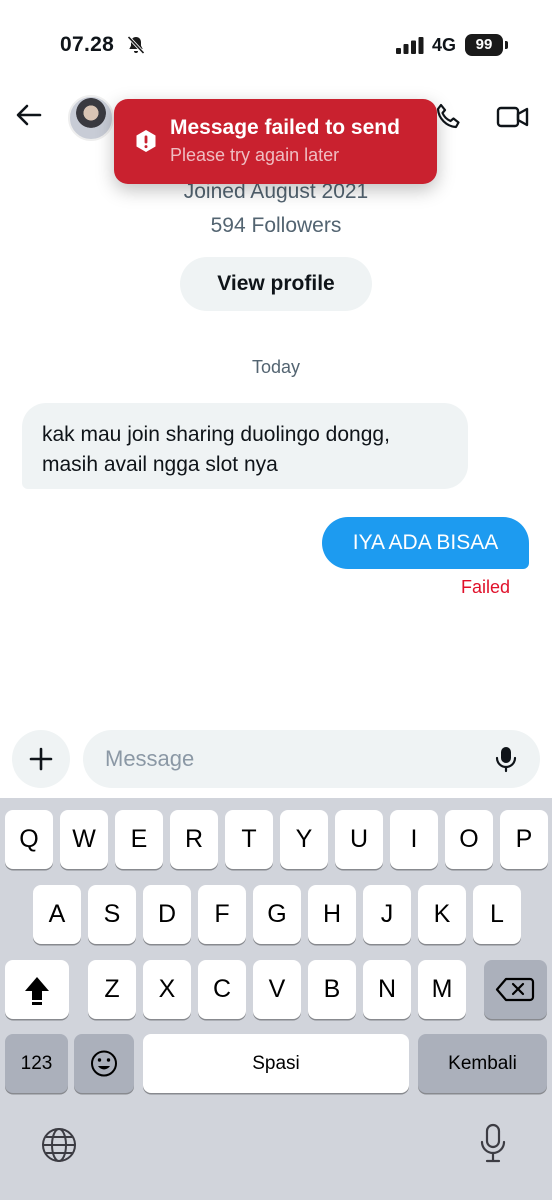  What do you see at coordinates (222, 989) in the screenshot?
I see `key-c: C` at bounding box center [222, 989].